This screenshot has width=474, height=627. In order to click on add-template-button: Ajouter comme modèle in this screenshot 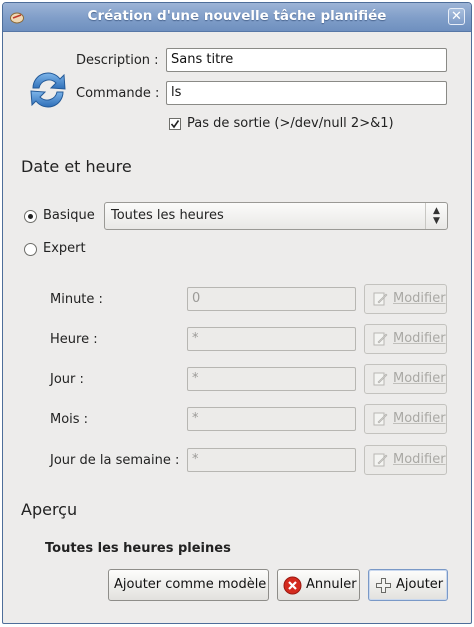, I will do `click(188, 585)`.